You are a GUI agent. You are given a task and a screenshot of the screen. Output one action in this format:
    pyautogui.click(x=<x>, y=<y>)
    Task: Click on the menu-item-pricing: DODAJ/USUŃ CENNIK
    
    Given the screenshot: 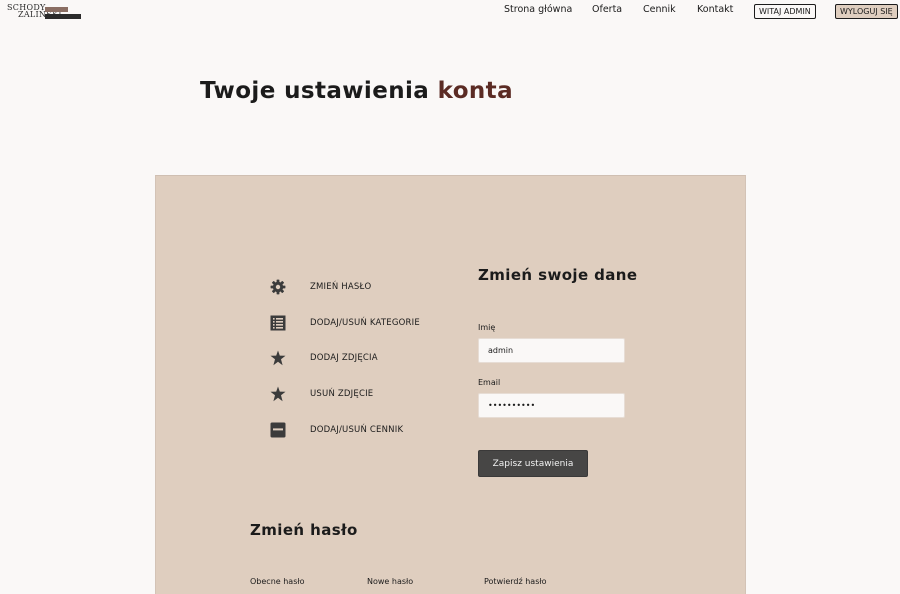 What is the action you would take?
    pyautogui.click(x=370, y=432)
    